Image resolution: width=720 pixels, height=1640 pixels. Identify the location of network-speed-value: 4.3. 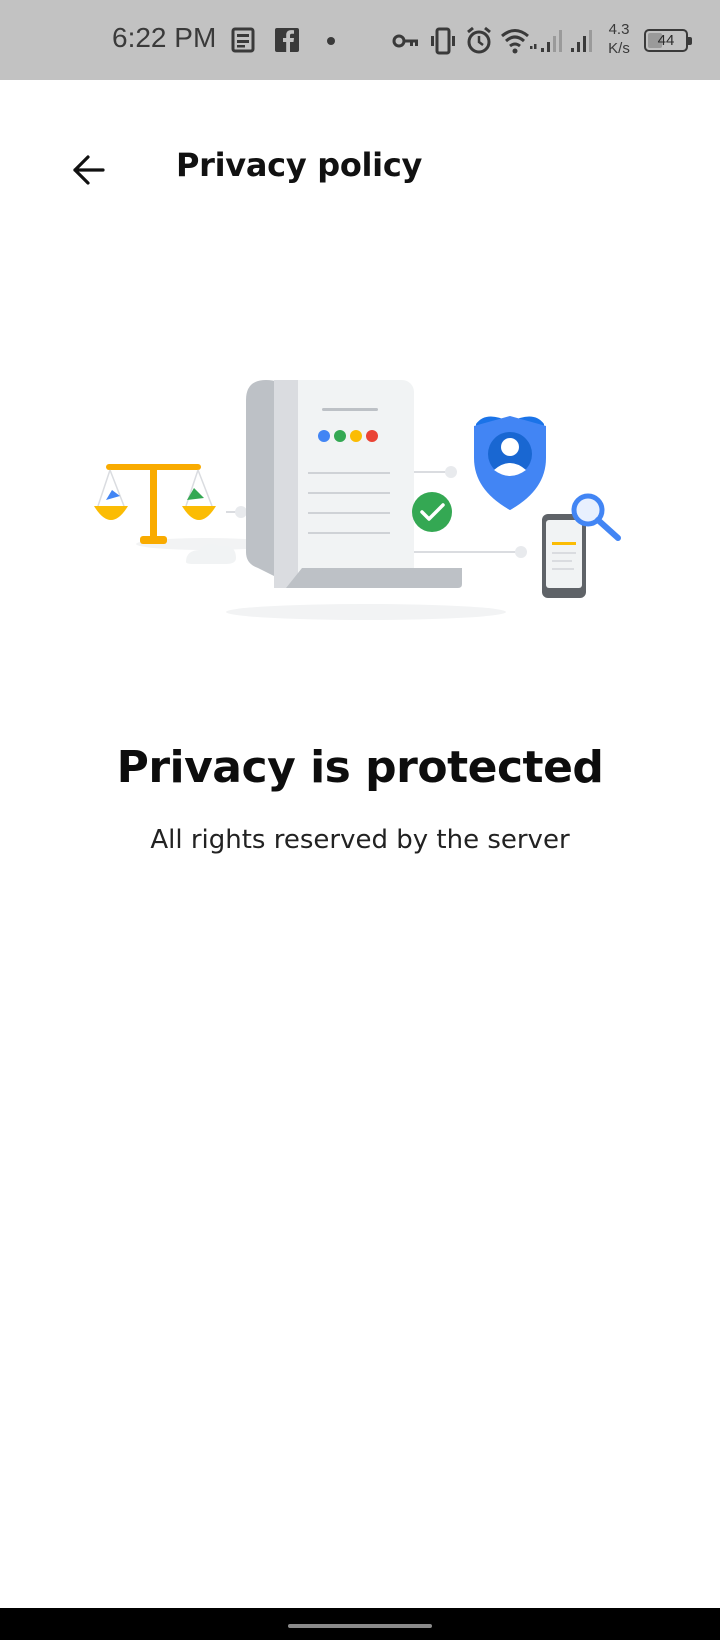
(619, 29).